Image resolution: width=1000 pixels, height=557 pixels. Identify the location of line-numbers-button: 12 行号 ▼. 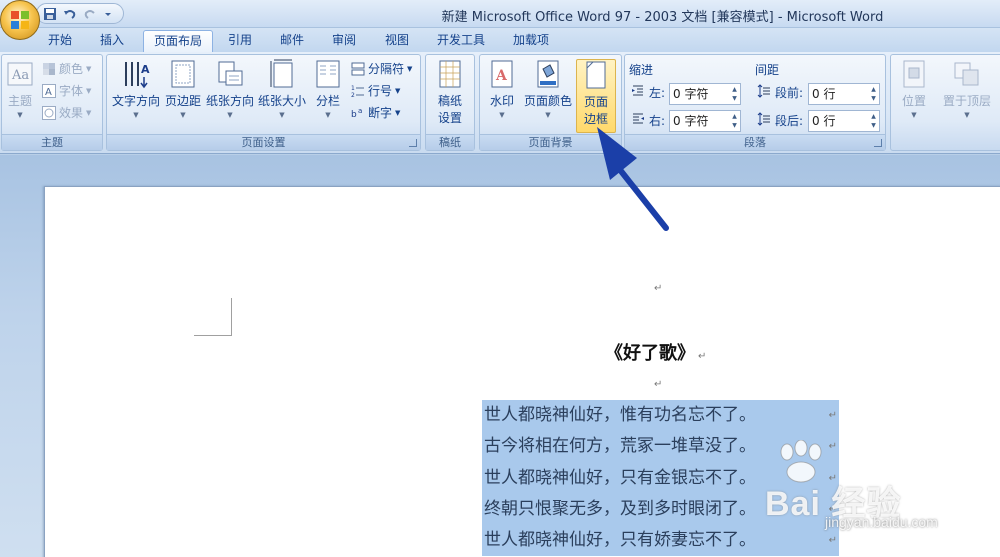
(375, 90).